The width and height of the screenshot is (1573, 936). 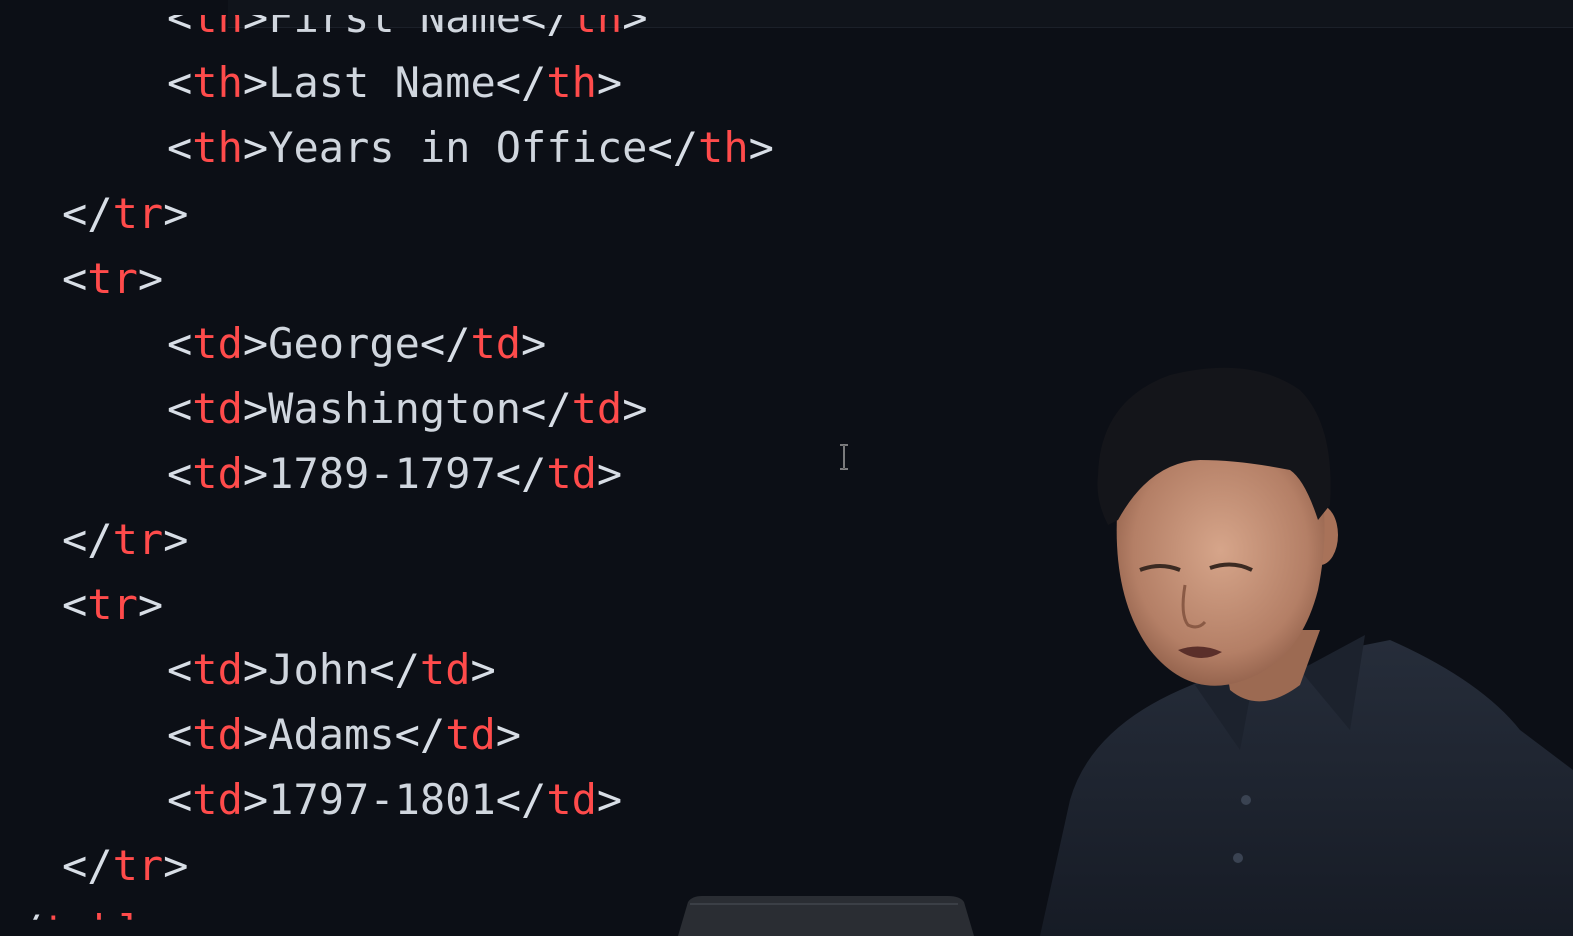 What do you see at coordinates (331, 735) in the screenshot?
I see `cell-text: Adams` at bounding box center [331, 735].